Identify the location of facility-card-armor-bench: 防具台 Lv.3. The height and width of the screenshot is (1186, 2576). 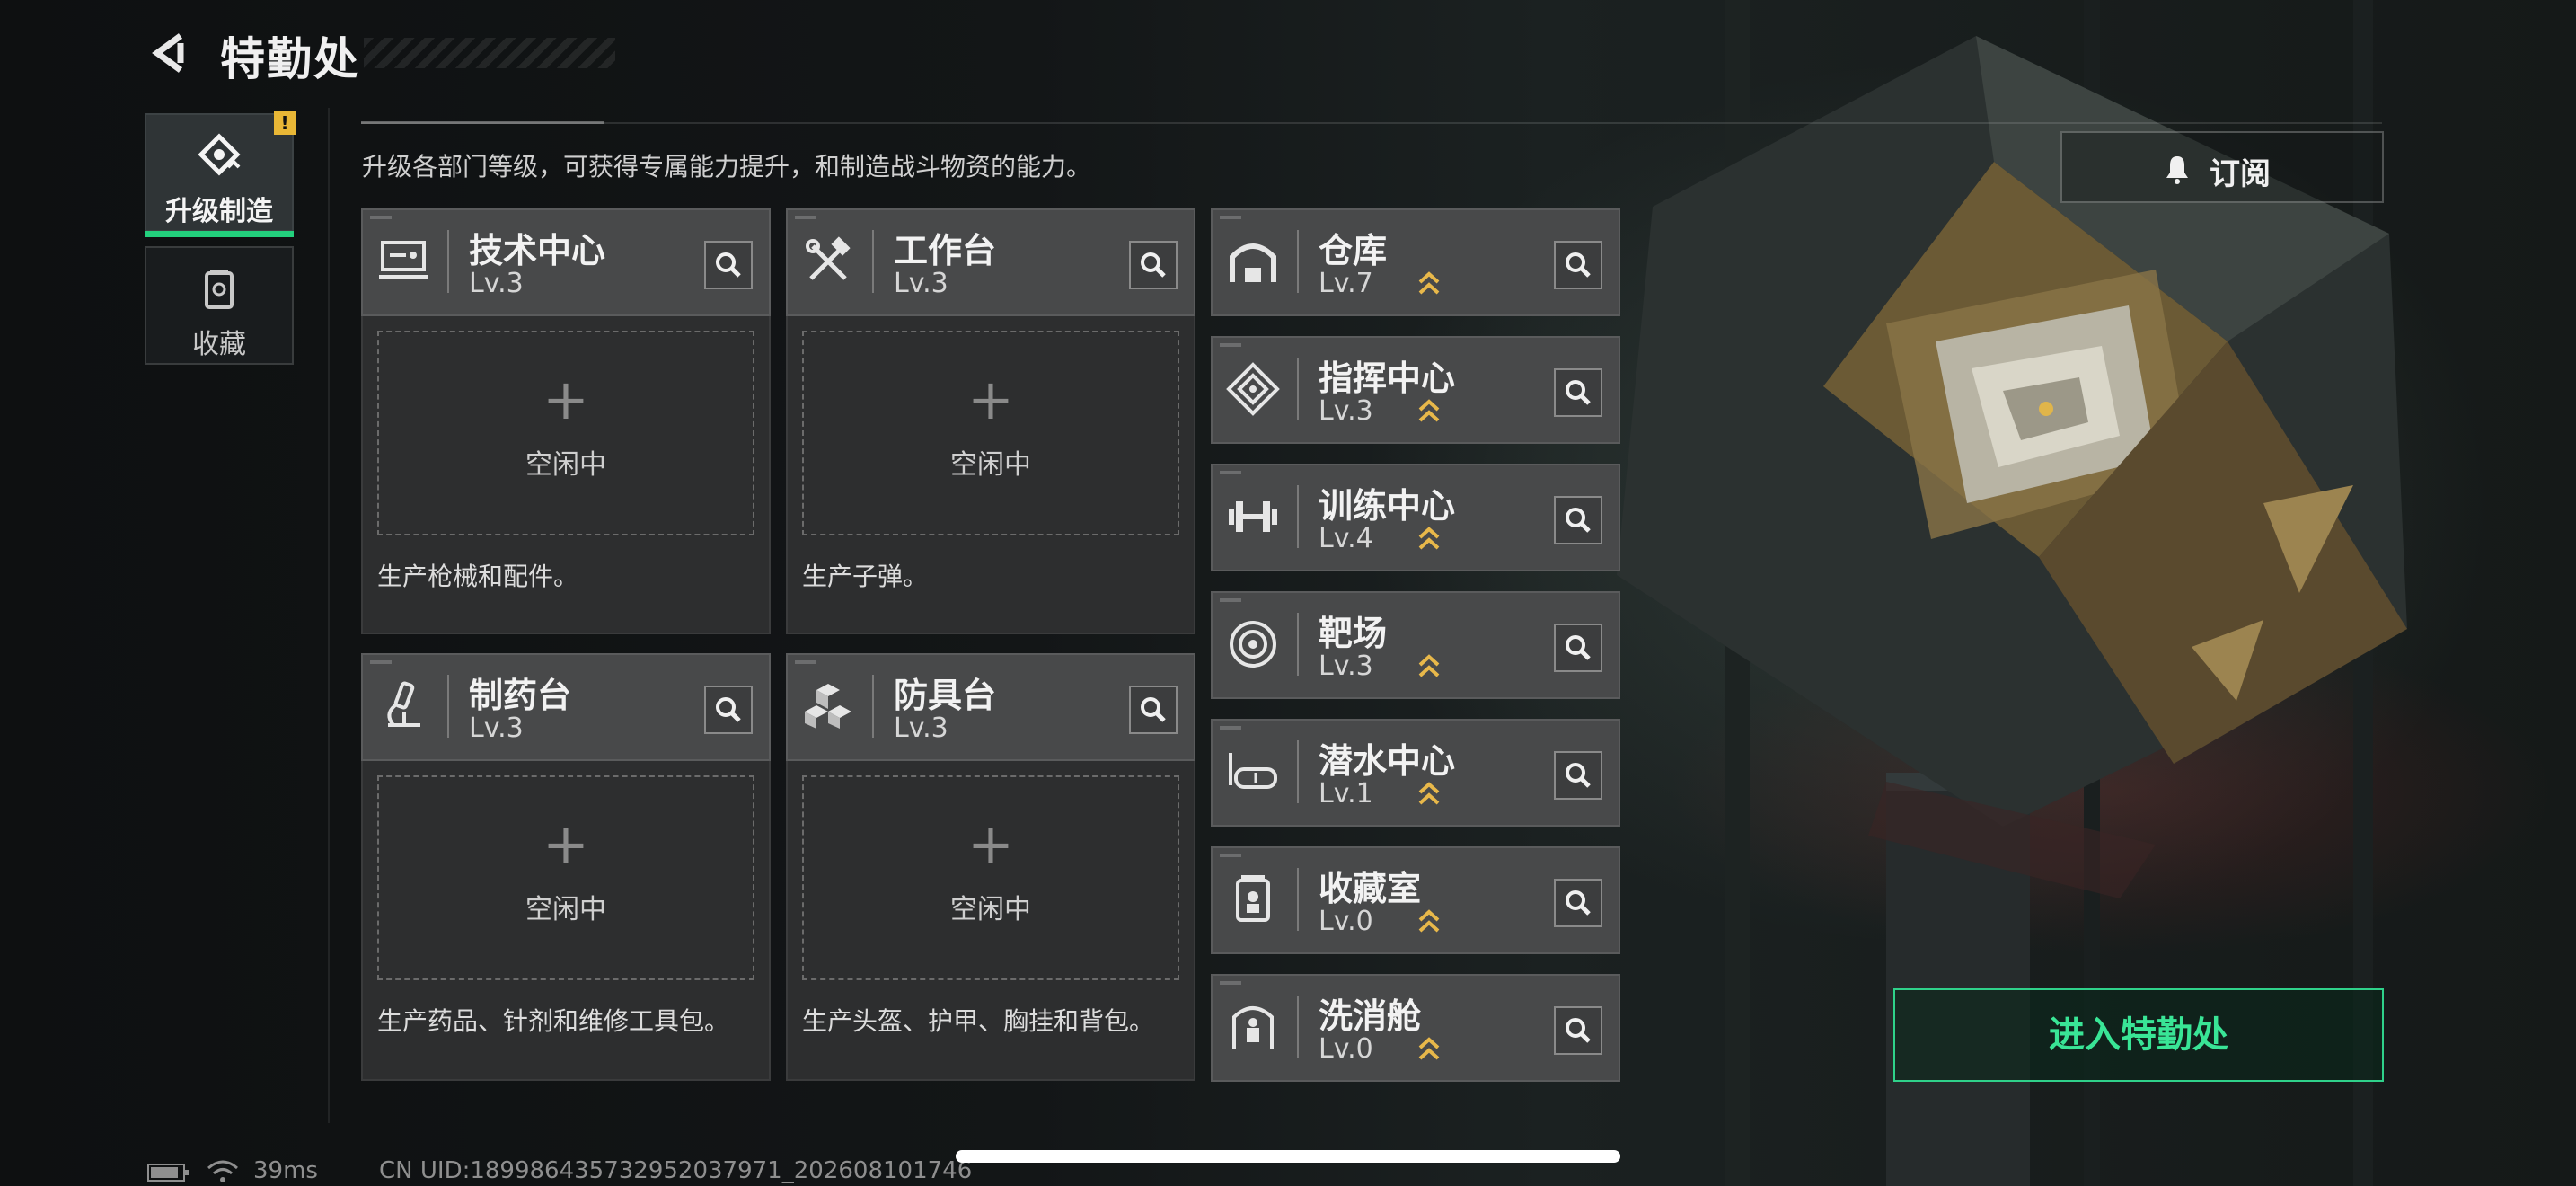
(990, 707).